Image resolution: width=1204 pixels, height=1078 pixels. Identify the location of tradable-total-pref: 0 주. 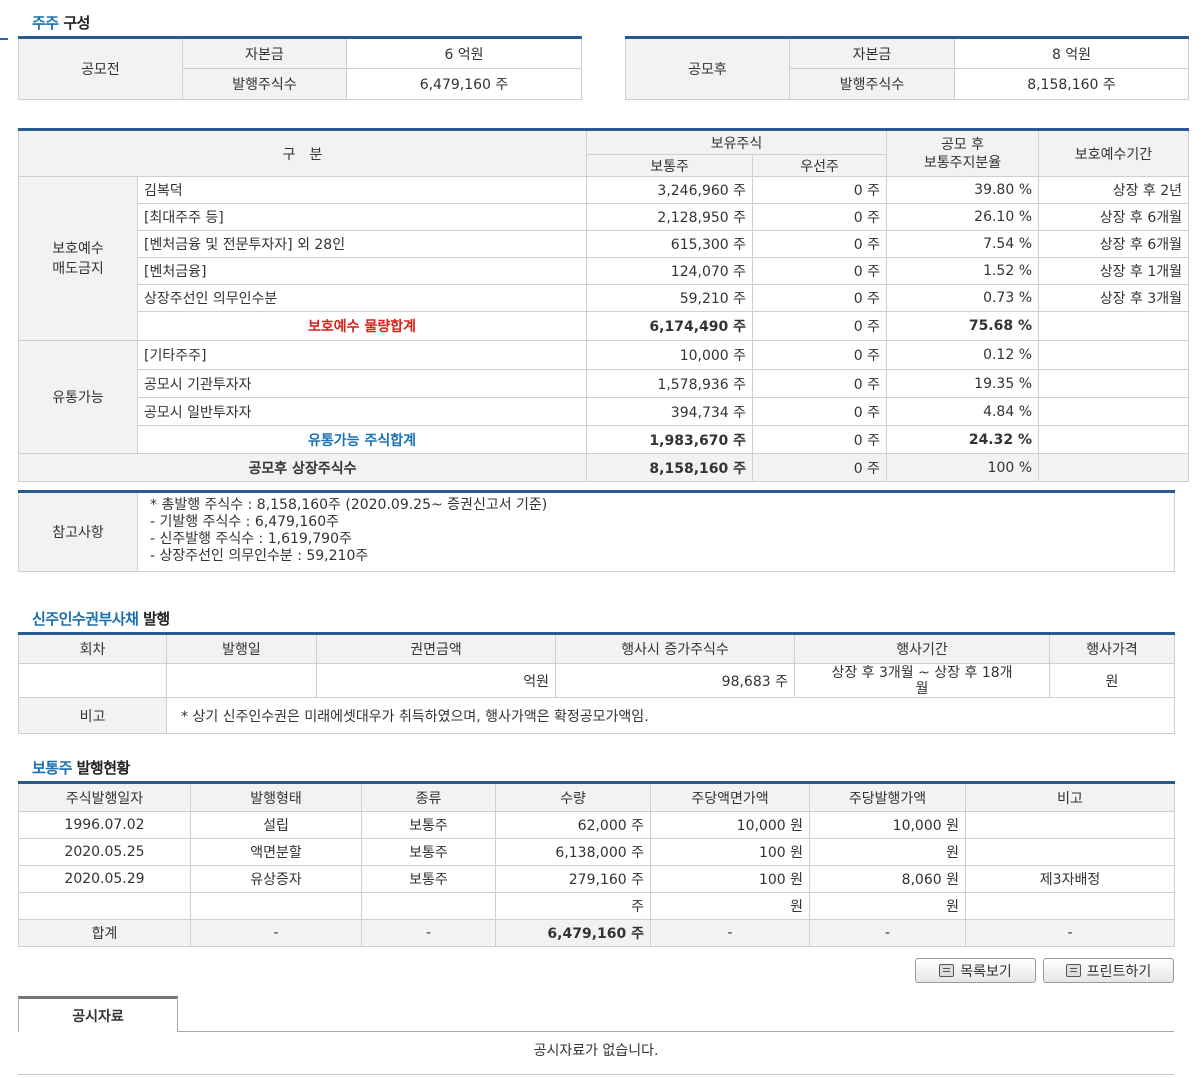
(820, 439).